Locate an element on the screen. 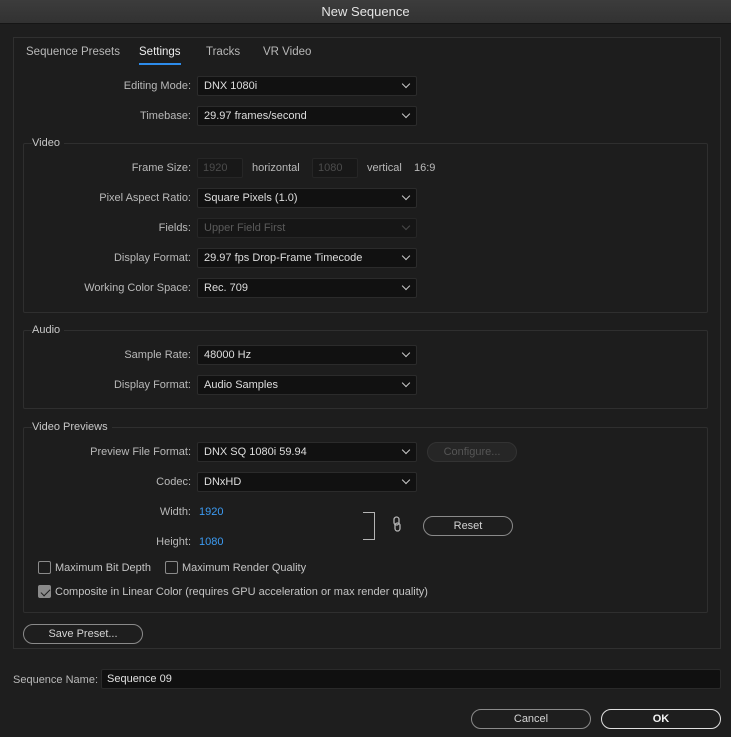  video-display-format-dropdown: 29.97 fps Drop-Frame Timecode is located at coordinates (307, 258).